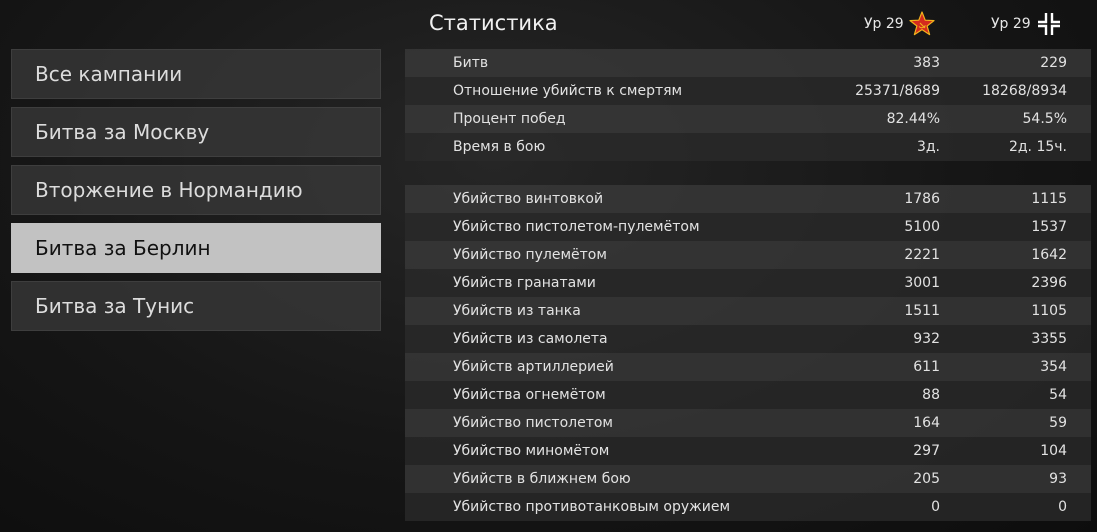 The height and width of the screenshot is (532, 1097). What do you see at coordinates (509, 119) in the screenshot?
I see `stat-label: Процент побед` at bounding box center [509, 119].